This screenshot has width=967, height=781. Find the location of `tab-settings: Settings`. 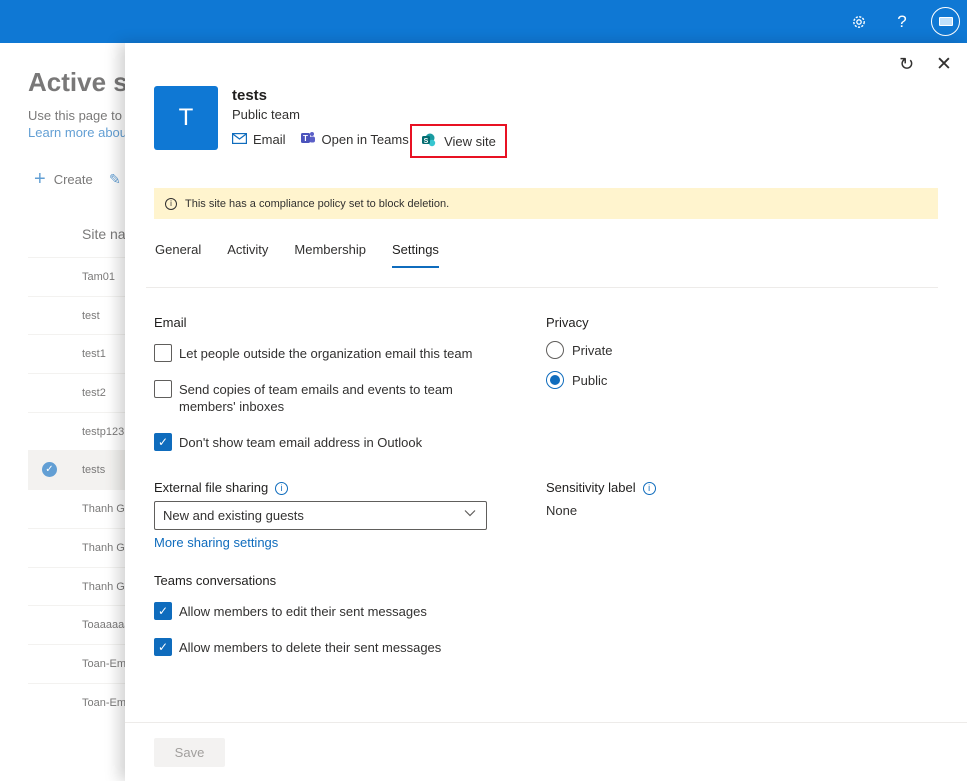

tab-settings: Settings is located at coordinates (415, 255).